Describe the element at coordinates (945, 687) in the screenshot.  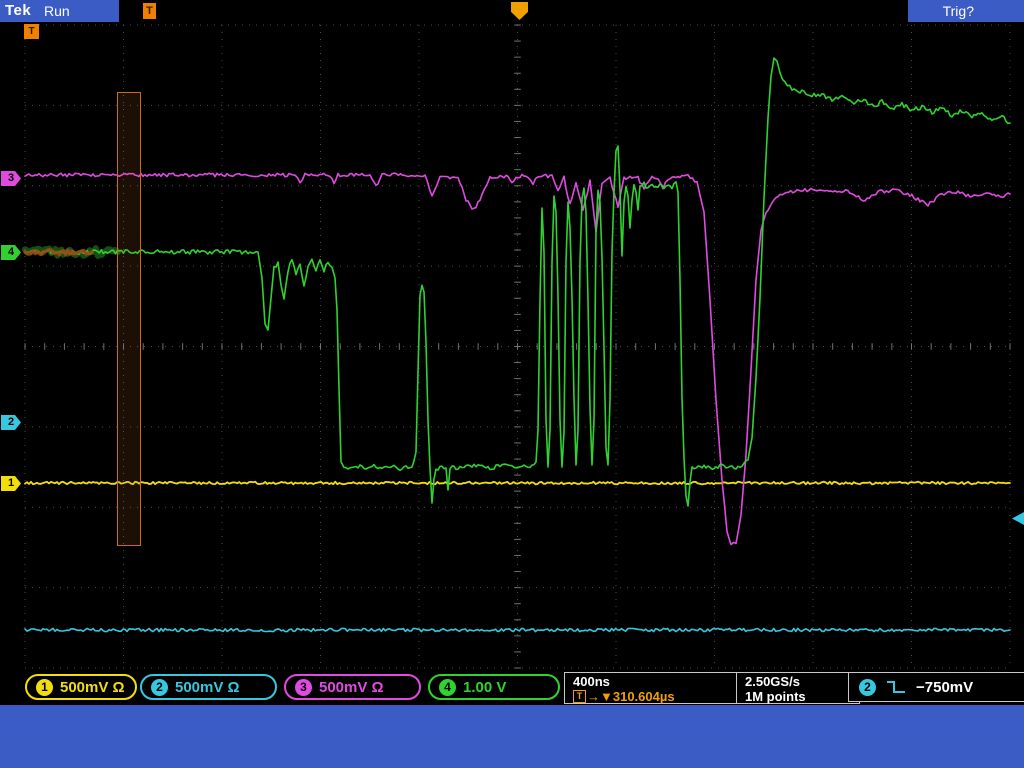
I see `trigger-level-value: −750mV` at that location.